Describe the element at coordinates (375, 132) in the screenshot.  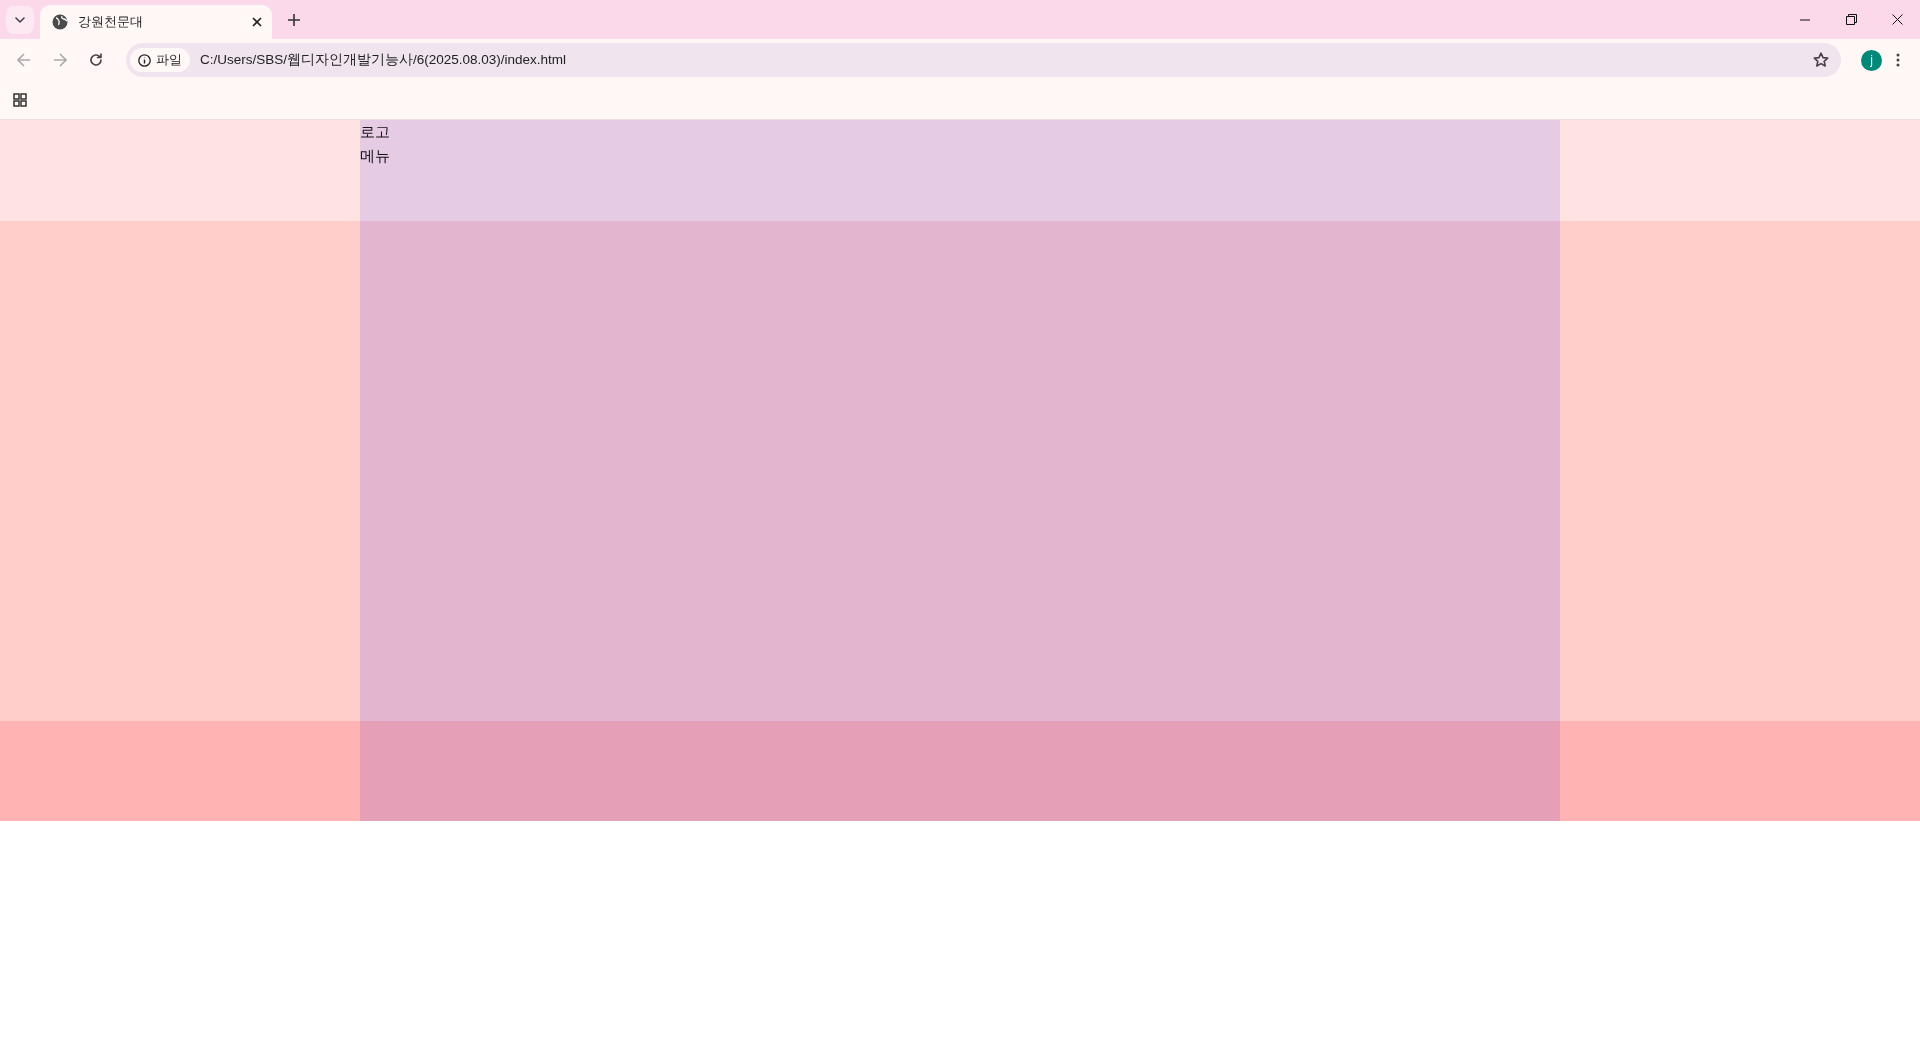
I see `logo-text: 로고` at that location.